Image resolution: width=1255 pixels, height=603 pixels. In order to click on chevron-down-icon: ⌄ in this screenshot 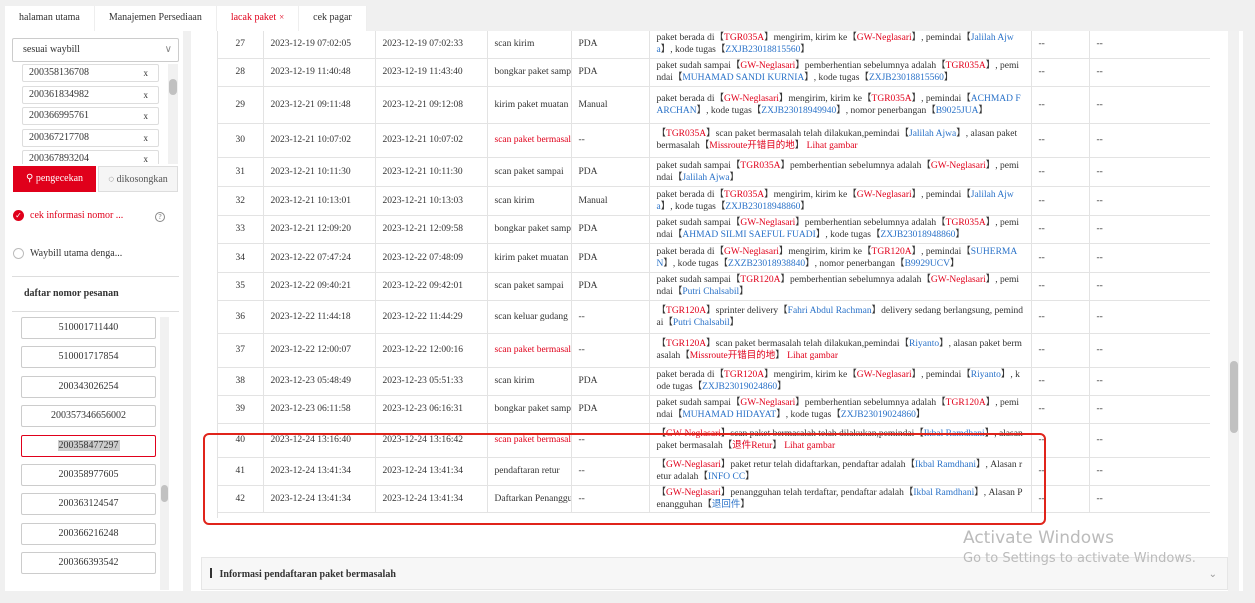, I will do `click(1213, 574)`.